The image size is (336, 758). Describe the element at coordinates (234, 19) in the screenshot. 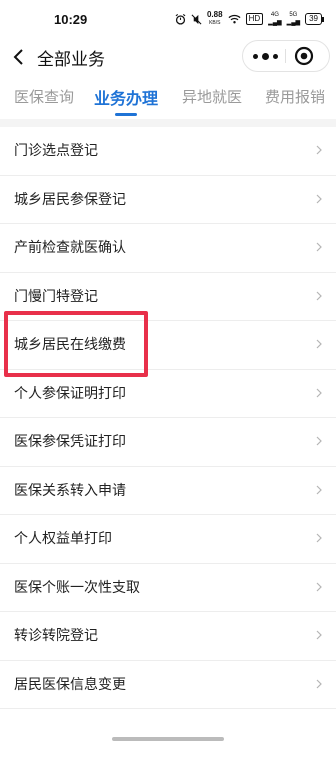

I see `wifi-icon` at that location.